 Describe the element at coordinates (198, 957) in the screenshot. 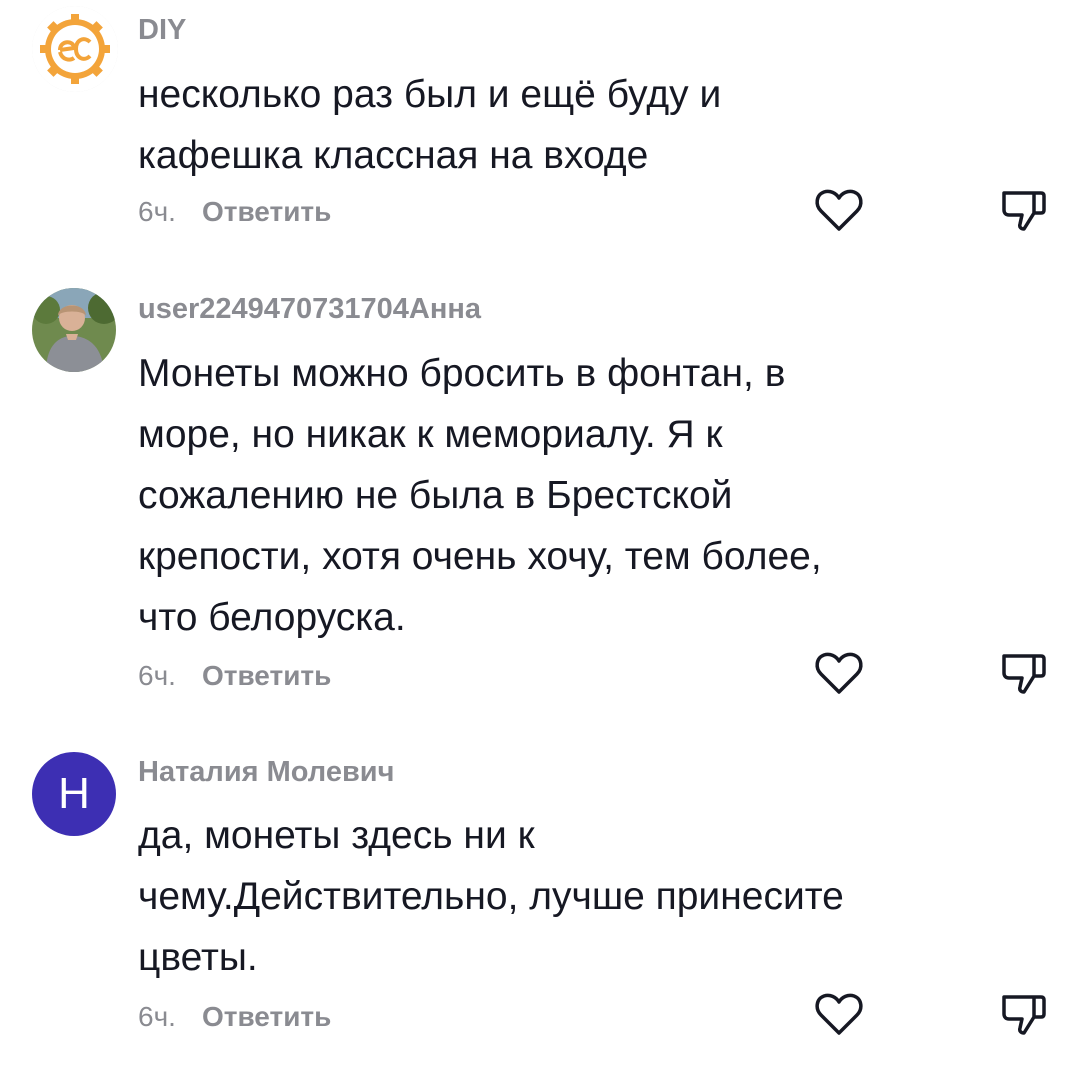

I see `comment-text-line: цветы.` at that location.